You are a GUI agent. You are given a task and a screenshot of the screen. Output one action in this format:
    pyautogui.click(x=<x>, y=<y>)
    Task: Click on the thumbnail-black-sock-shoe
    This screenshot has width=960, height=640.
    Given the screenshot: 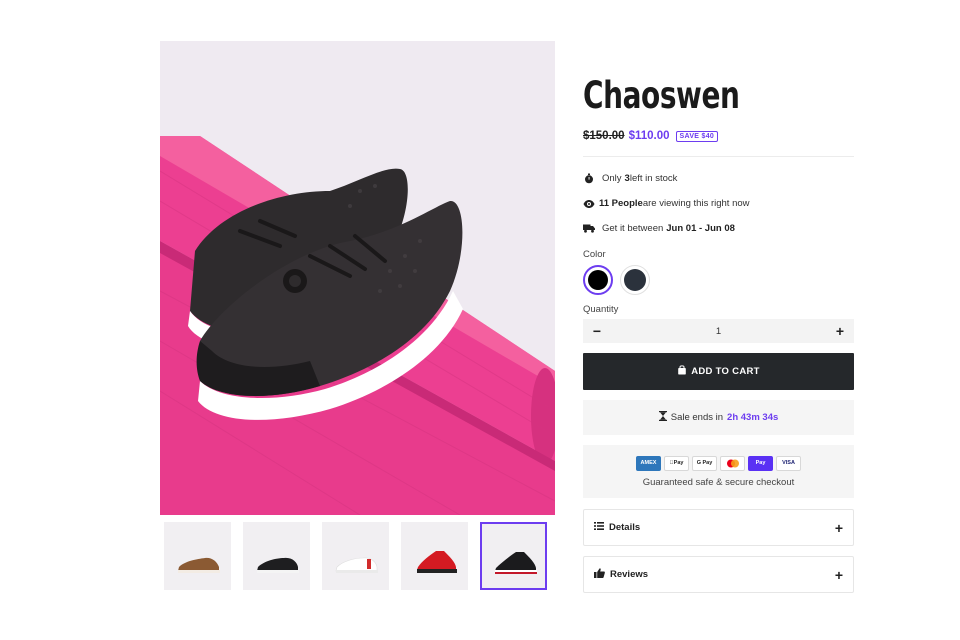 What is the action you would take?
    pyautogui.click(x=513, y=556)
    